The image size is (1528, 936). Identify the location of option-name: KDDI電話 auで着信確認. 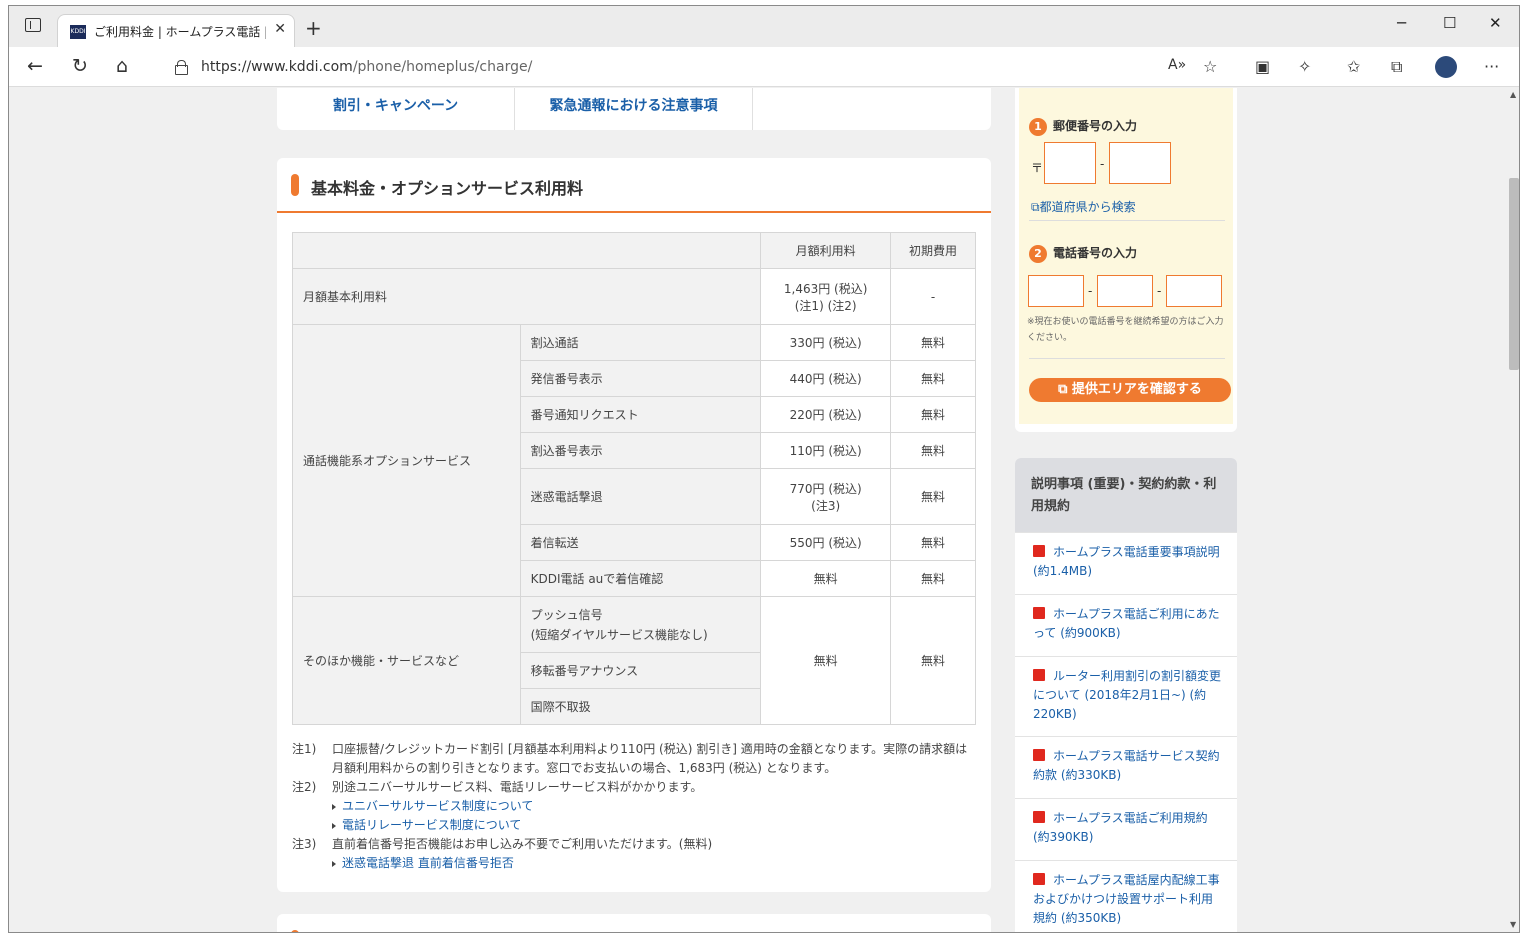
(640, 578).